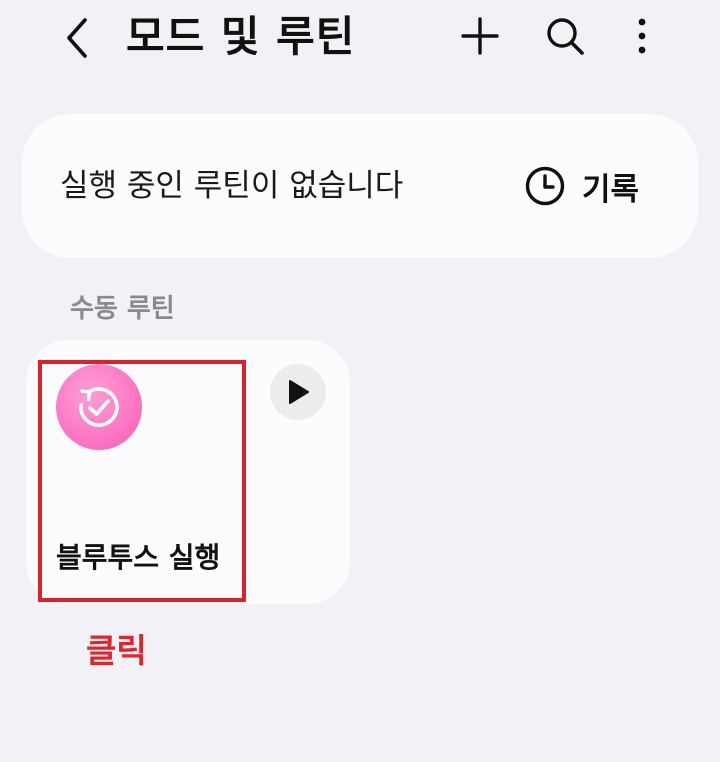  I want to click on more-vertical-icon, so click(642, 36).